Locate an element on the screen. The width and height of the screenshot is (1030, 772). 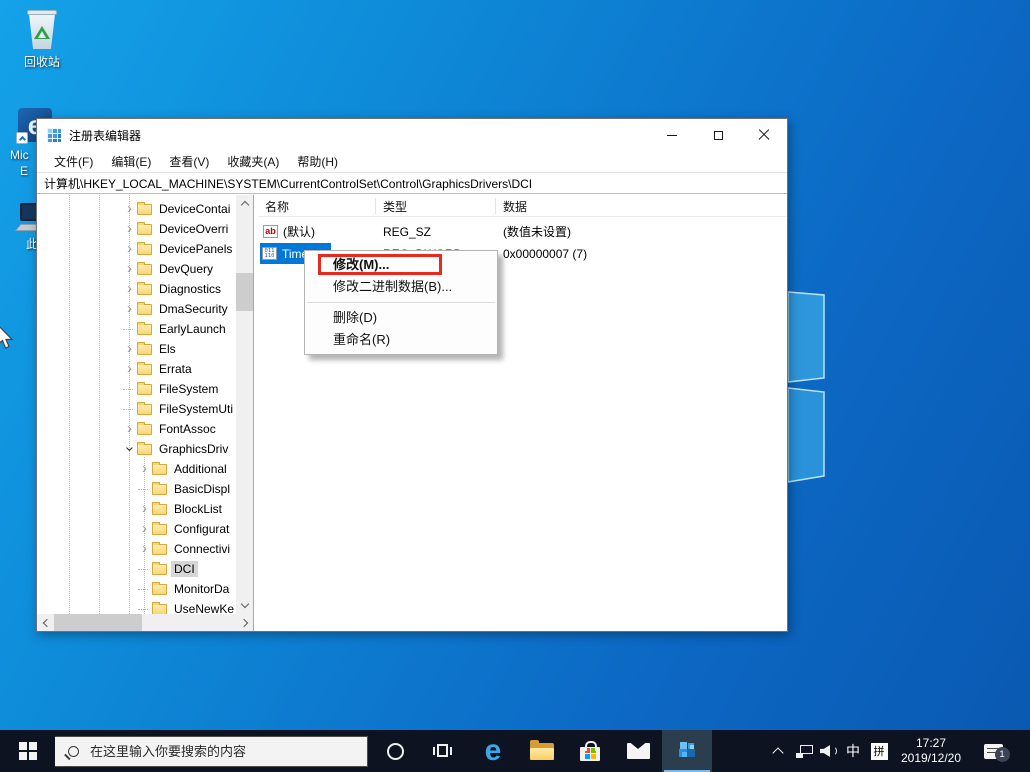
recycle-bin-icon is located at coordinates (42, 29).